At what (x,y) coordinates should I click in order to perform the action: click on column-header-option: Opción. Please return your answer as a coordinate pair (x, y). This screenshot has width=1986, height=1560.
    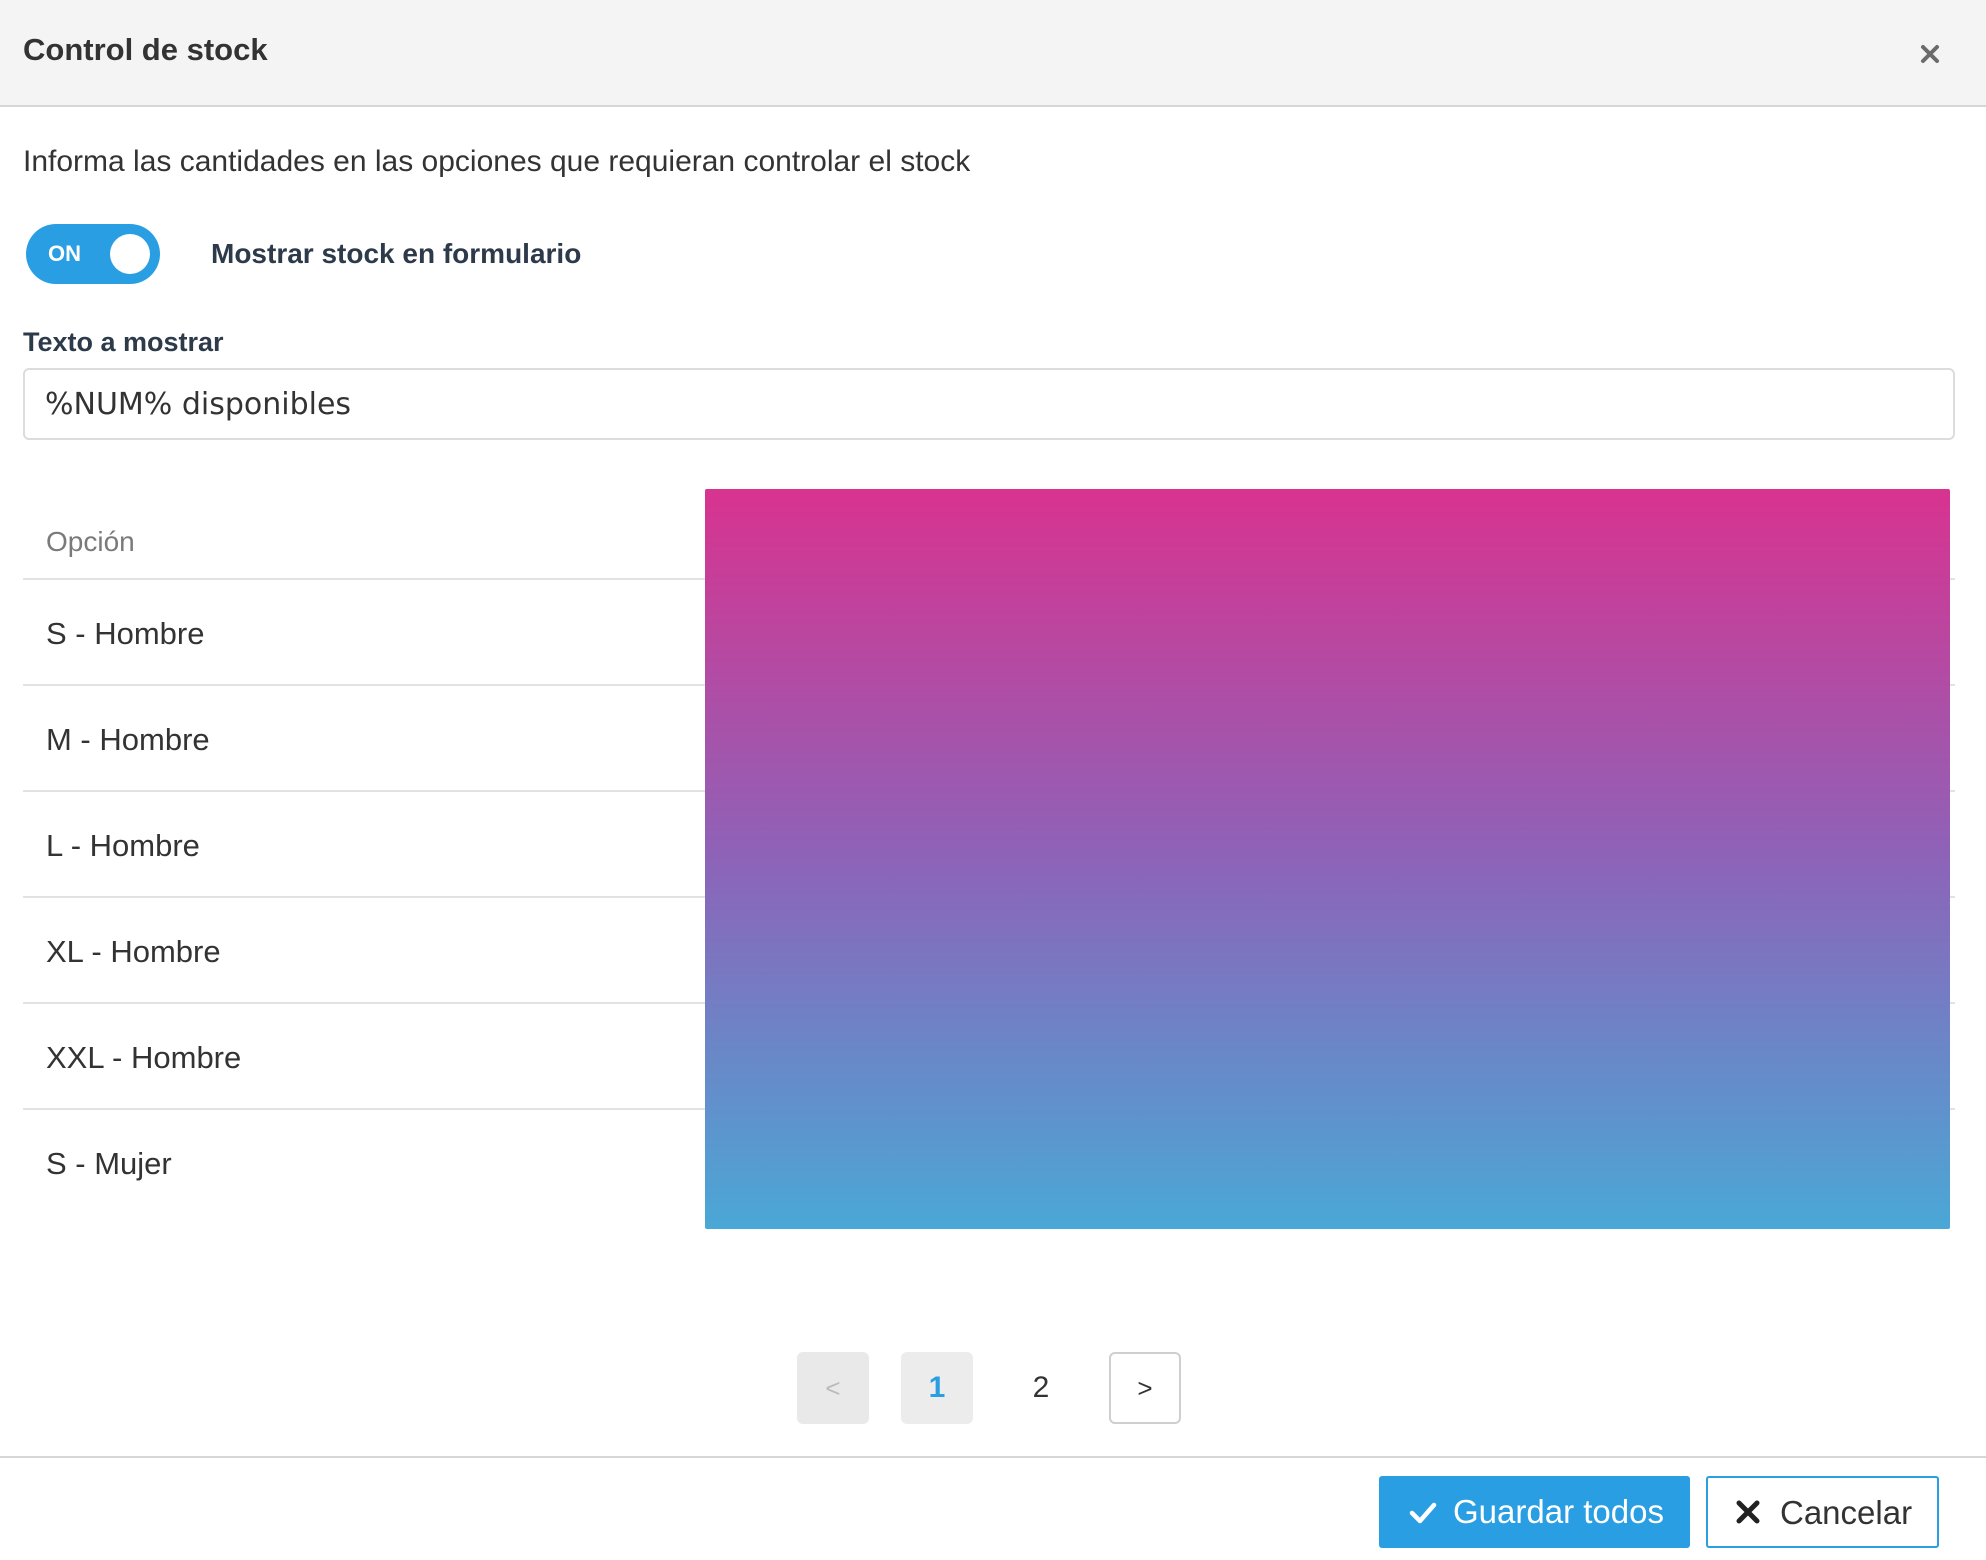
    Looking at the image, I should click on (90, 541).